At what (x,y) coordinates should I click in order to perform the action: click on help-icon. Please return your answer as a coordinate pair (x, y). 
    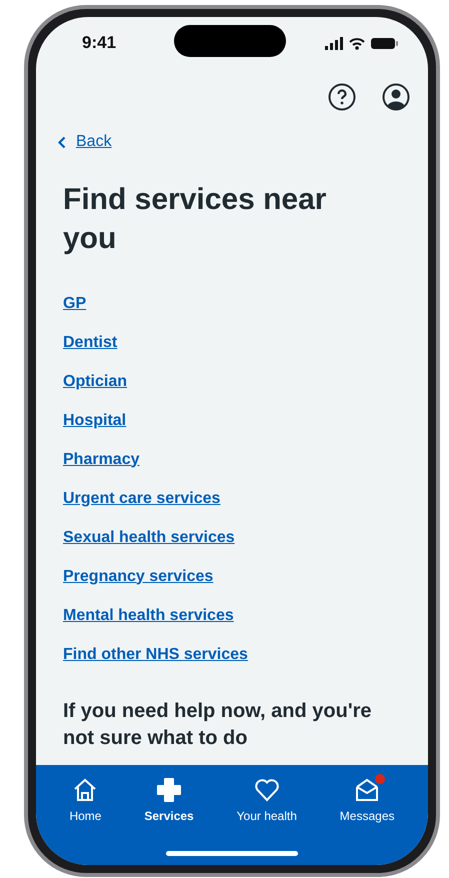
    Looking at the image, I should click on (342, 97).